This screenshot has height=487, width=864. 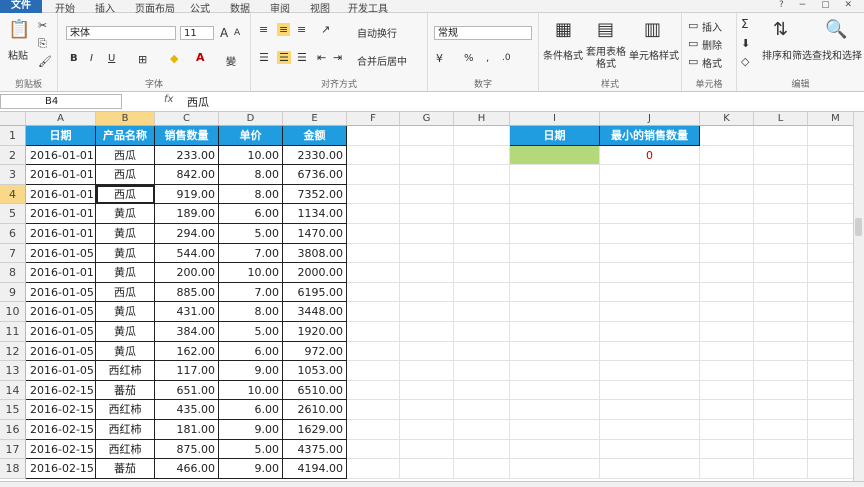 What do you see at coordinates (187, 175) in the screenshot?
I see `table-cell: 842.00` at bounding box center [187, 175].